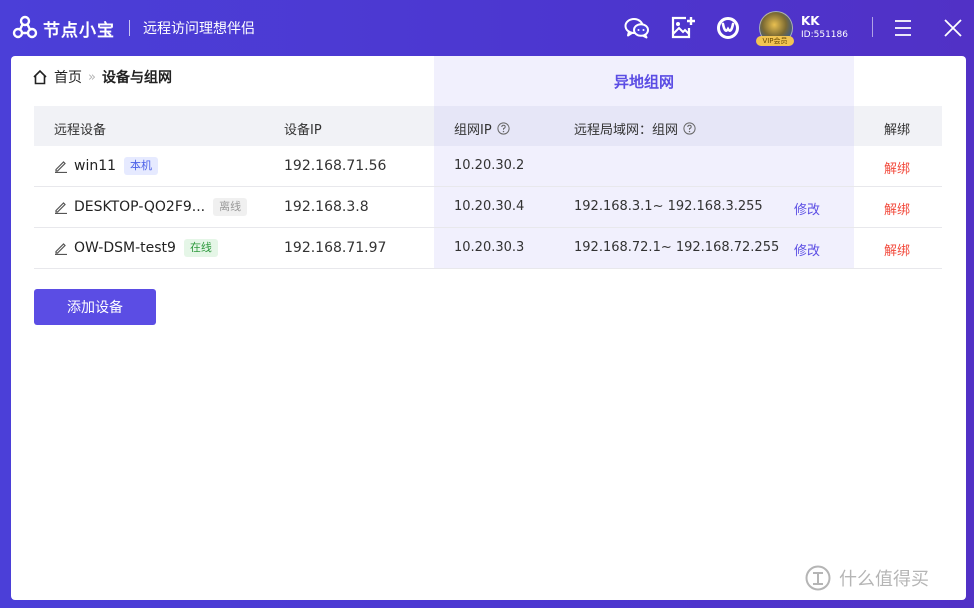  What do you see at coordinates (643, 82) in the screenshot?
I see `remote-section-title: 异地组网` at bounding box center [643, 82].